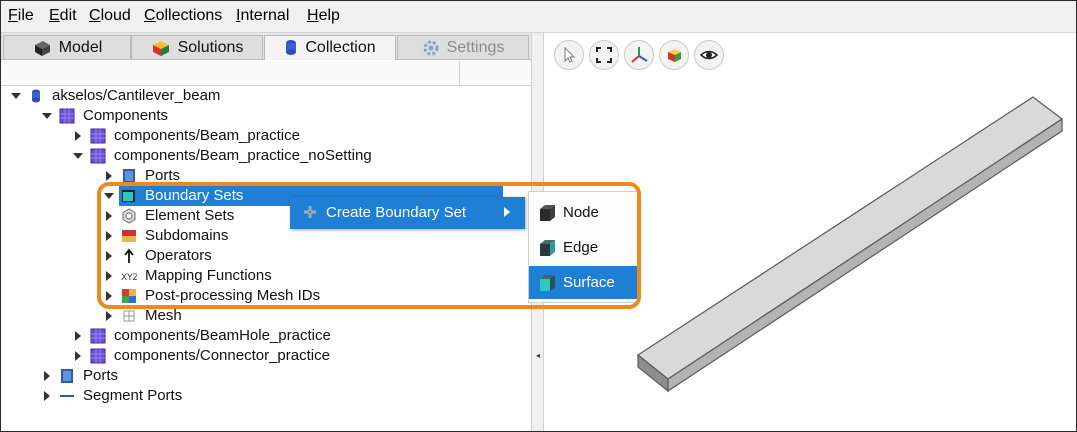 The image size is (1077, 432). What do you see at coordinates (243, 155) in the screenshot?
I see `tree-row-label: components/Beam_practice_noSetting` at bounding box center [243, 155].